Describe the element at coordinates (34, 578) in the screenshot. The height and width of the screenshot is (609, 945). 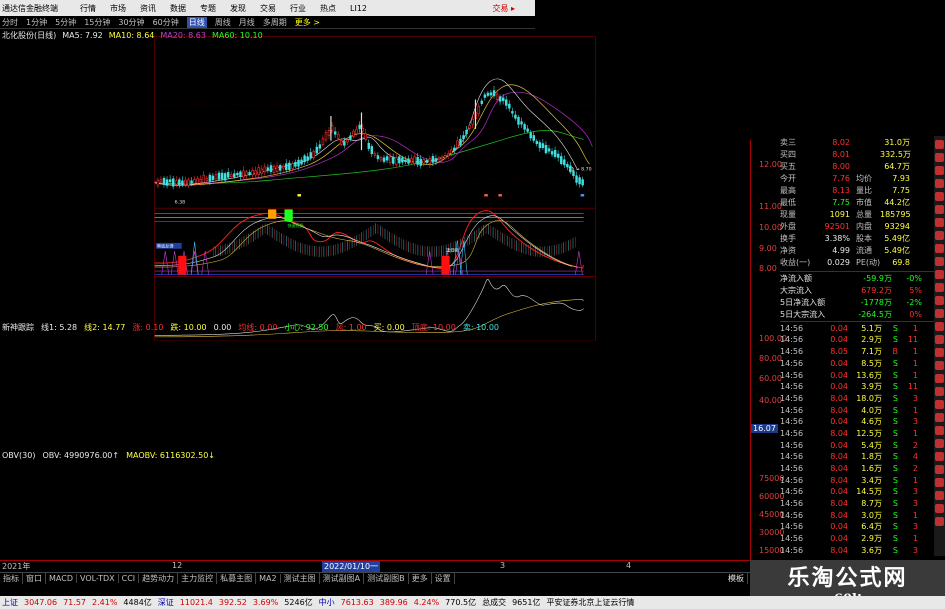
I see `tab-chuangkou: 窗口` at that location.